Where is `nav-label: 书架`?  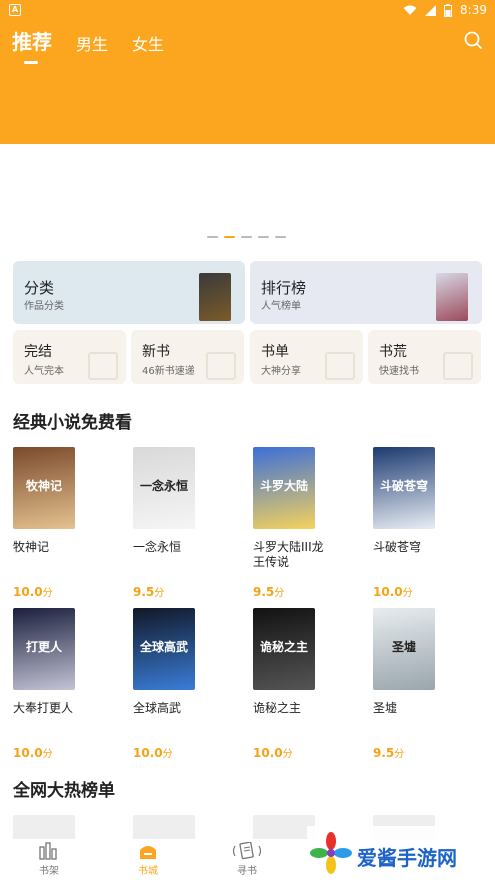
nav-label: 书架 is located at coordinates (49, 871).